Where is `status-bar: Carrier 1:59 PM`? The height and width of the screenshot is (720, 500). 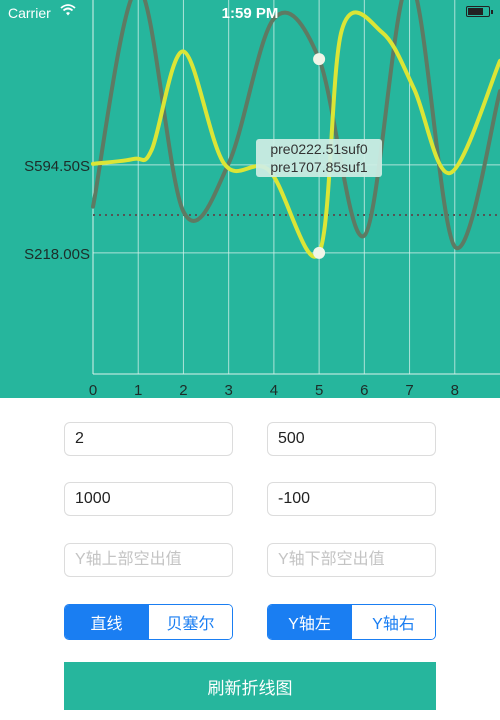 status-bar: Carrier 1:59 PM is located at coordinates (250, 13).